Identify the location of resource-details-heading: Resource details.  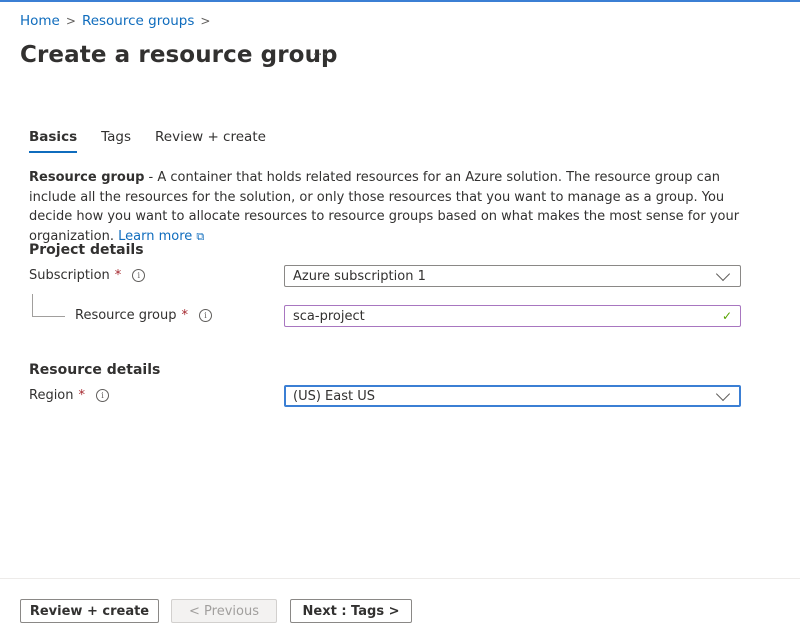
(95, 370).